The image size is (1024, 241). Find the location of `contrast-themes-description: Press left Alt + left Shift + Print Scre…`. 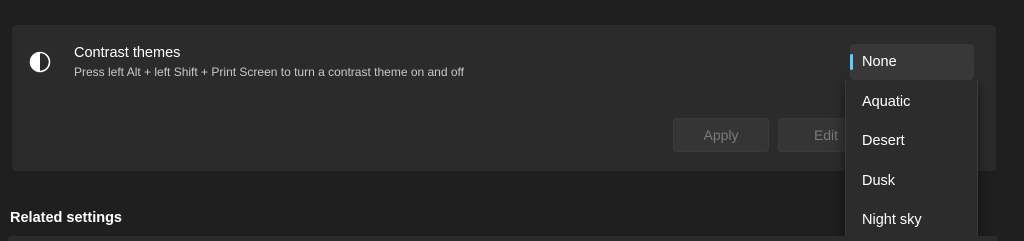

contrast-themes-description: Press left Alt + left Shift + Print Scre… is located at coordinates (269, 72).